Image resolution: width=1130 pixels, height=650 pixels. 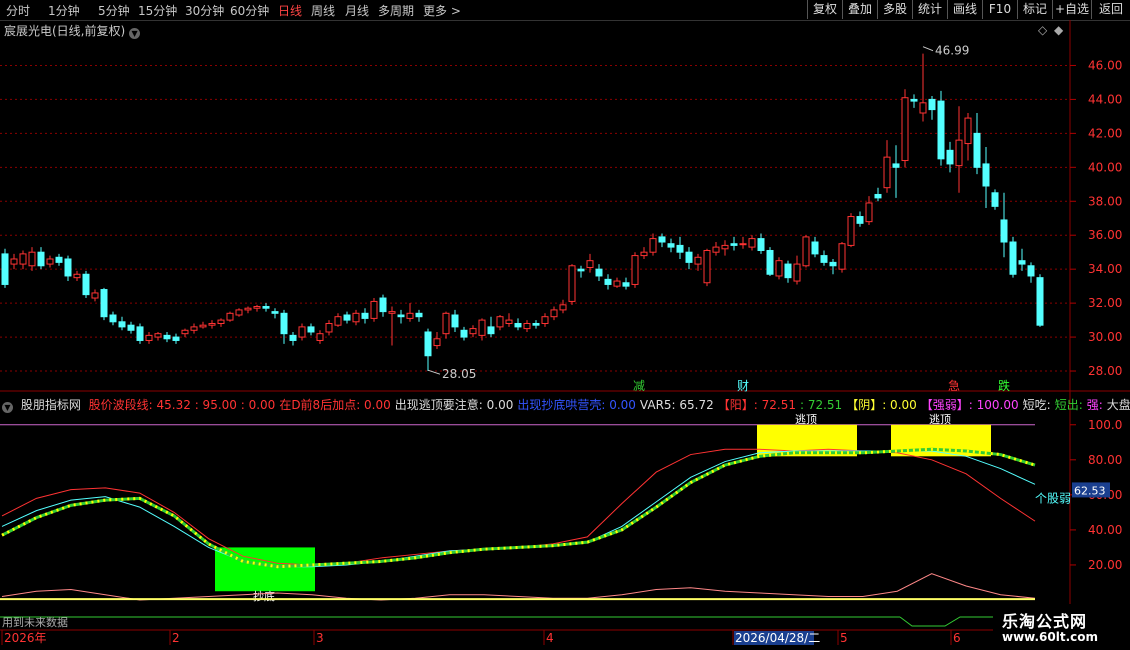 What do you see at coordinates (550, 638) in the screenshot?
I see `time-axis-label: 4` at bounding box center [550, 638].